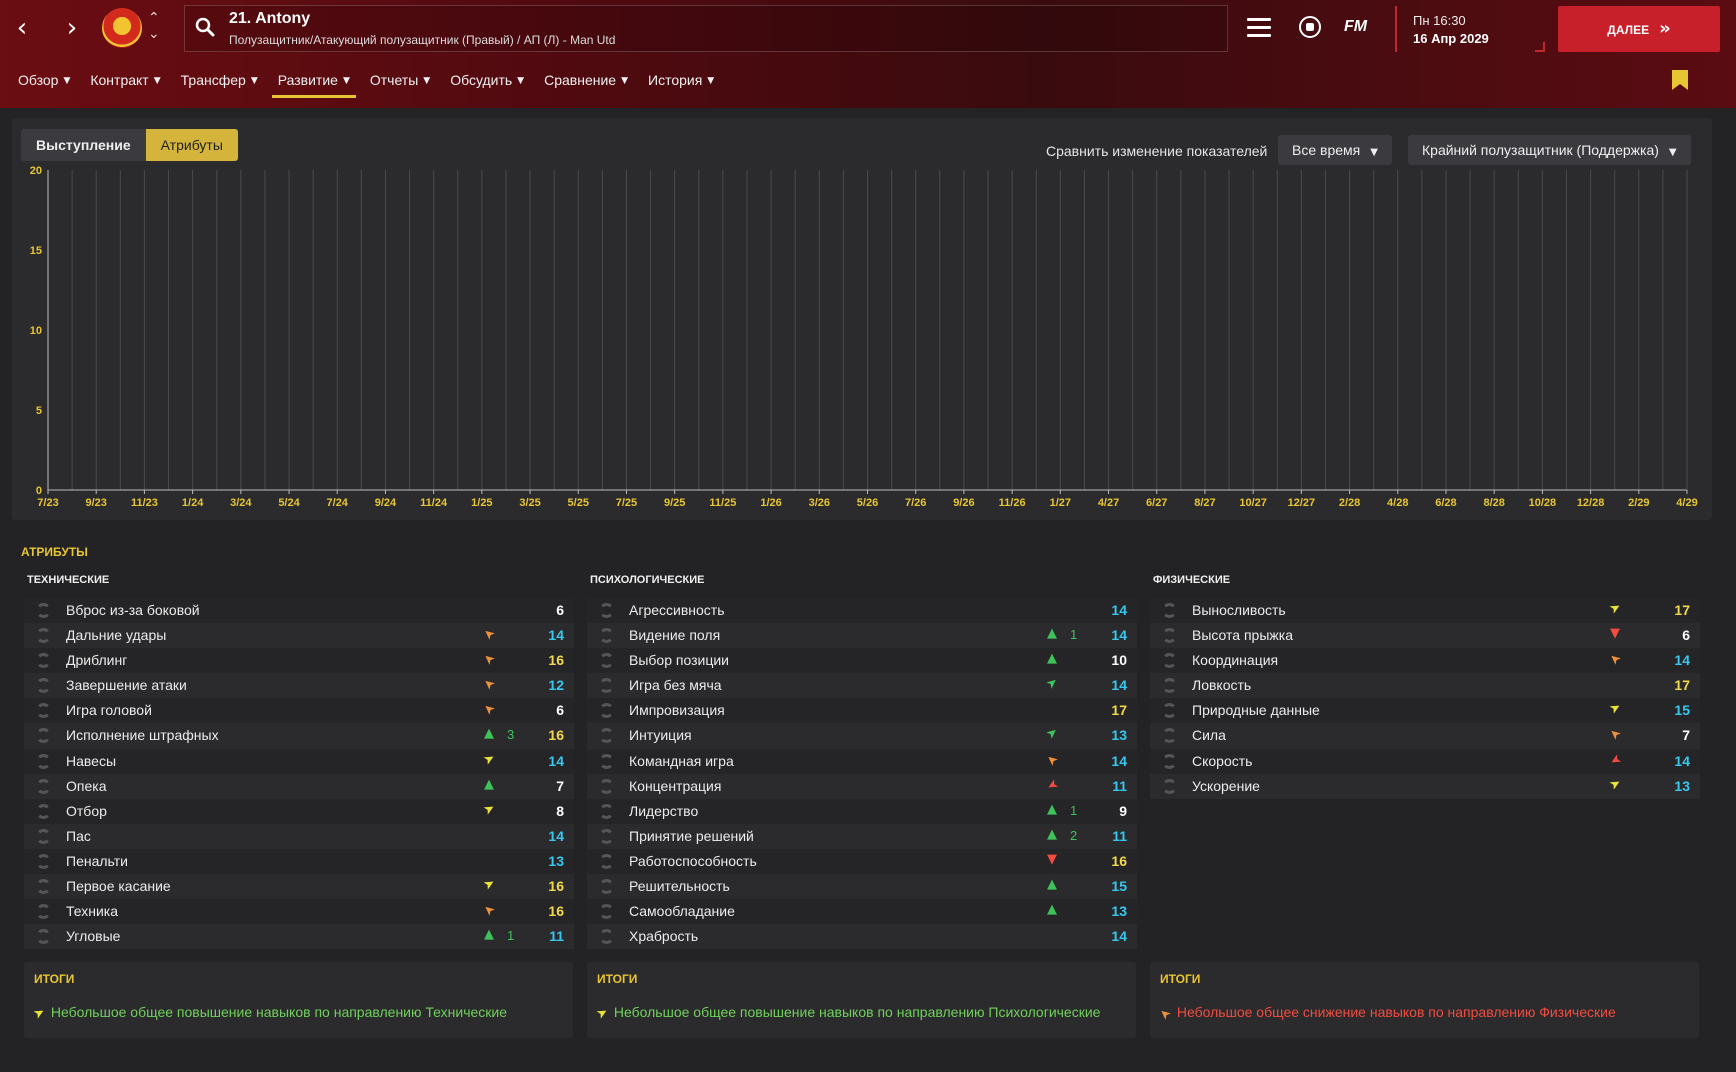 This screenshot has height=1072, width=1736. What do you see at coordinates (586, 82) in the screenshot?
I see `tab-6: Сравнение ▼` at bounding box center [586, 82].